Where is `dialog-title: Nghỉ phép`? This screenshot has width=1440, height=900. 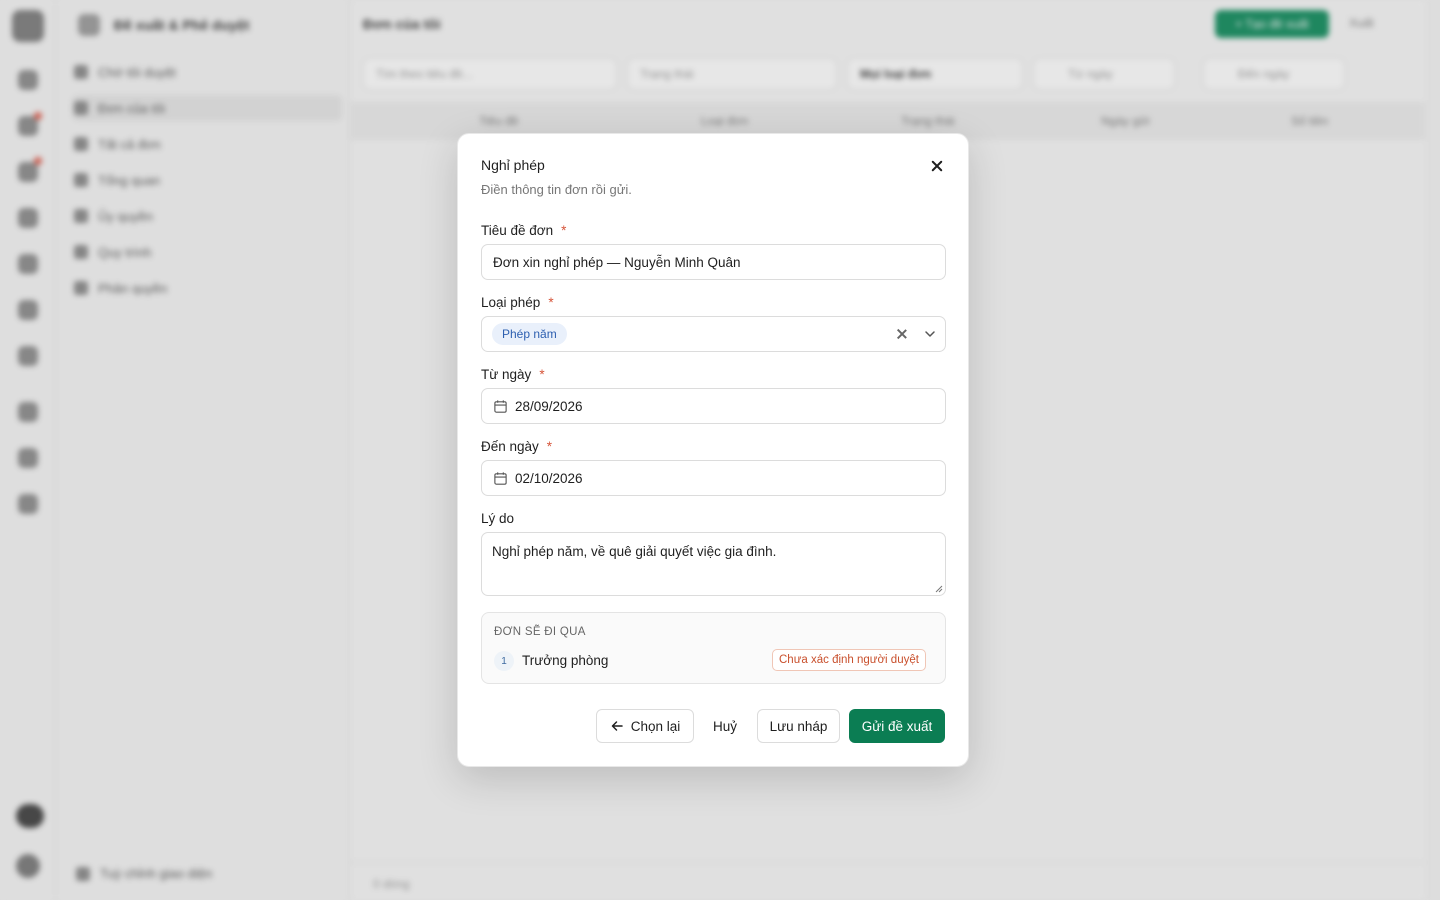 dialog-title: Nghỉ phép is located at coordinates (513, 165).